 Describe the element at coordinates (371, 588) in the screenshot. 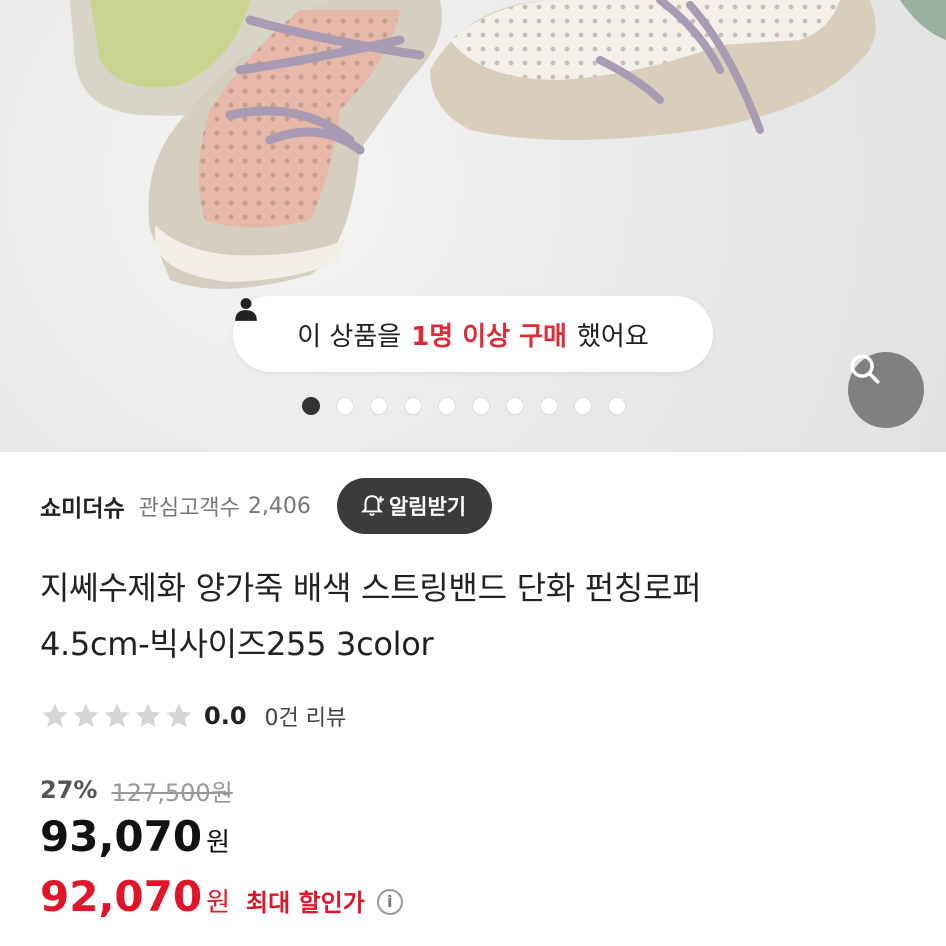

I see `product-title-line1: 지쎄수제화 양가죽 배색 스트링밴드 단화 펀칭로퍼` at that location.